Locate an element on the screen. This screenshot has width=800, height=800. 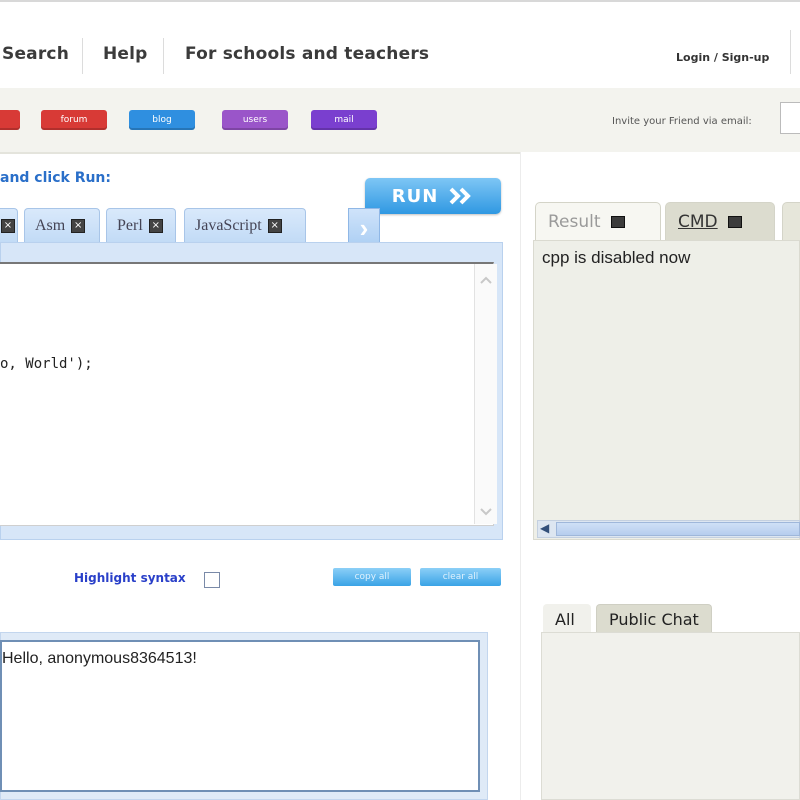
tab-perl: Perl × is located at coordinates (141, 225).